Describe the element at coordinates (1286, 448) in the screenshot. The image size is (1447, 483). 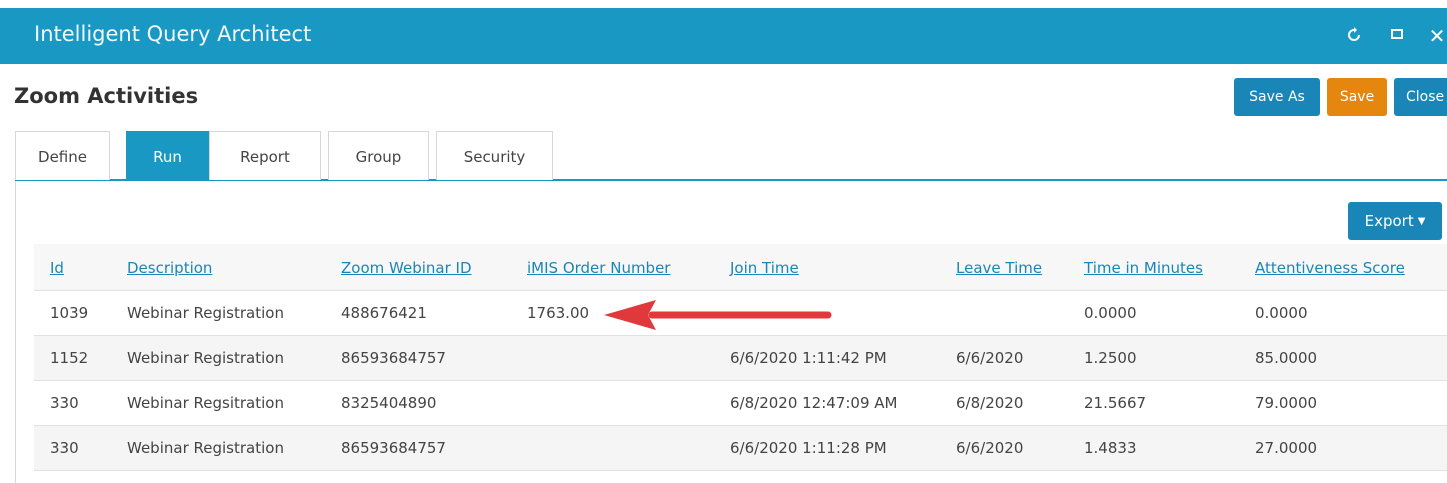
I see `cell-attentiveness-score: 27.0000` at that location.